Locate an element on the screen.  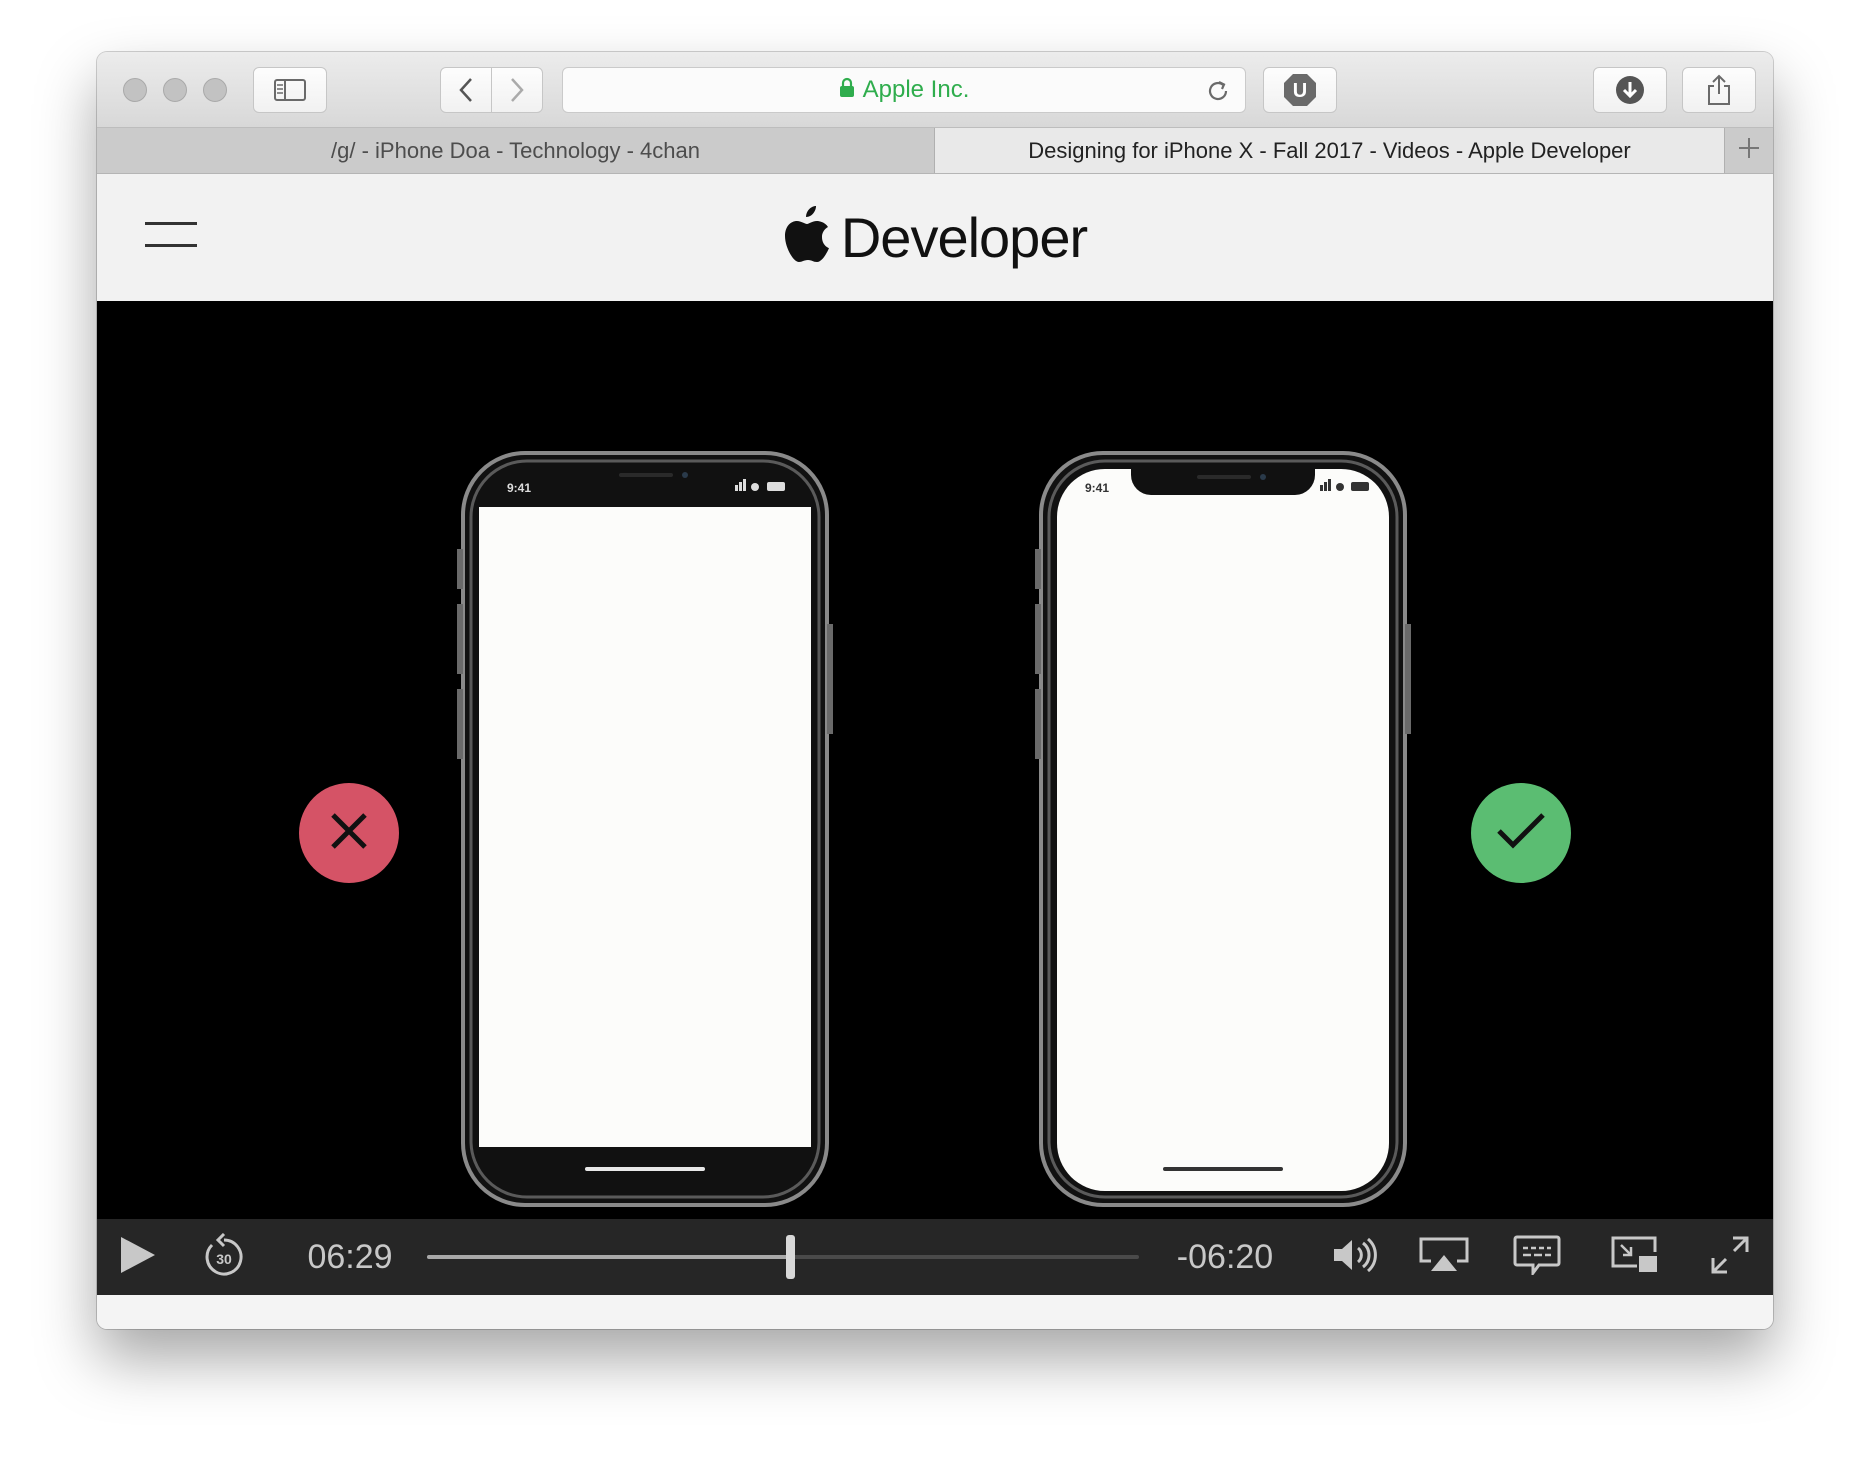
sidebar-toggle-button is located at coordinates (290, 90).